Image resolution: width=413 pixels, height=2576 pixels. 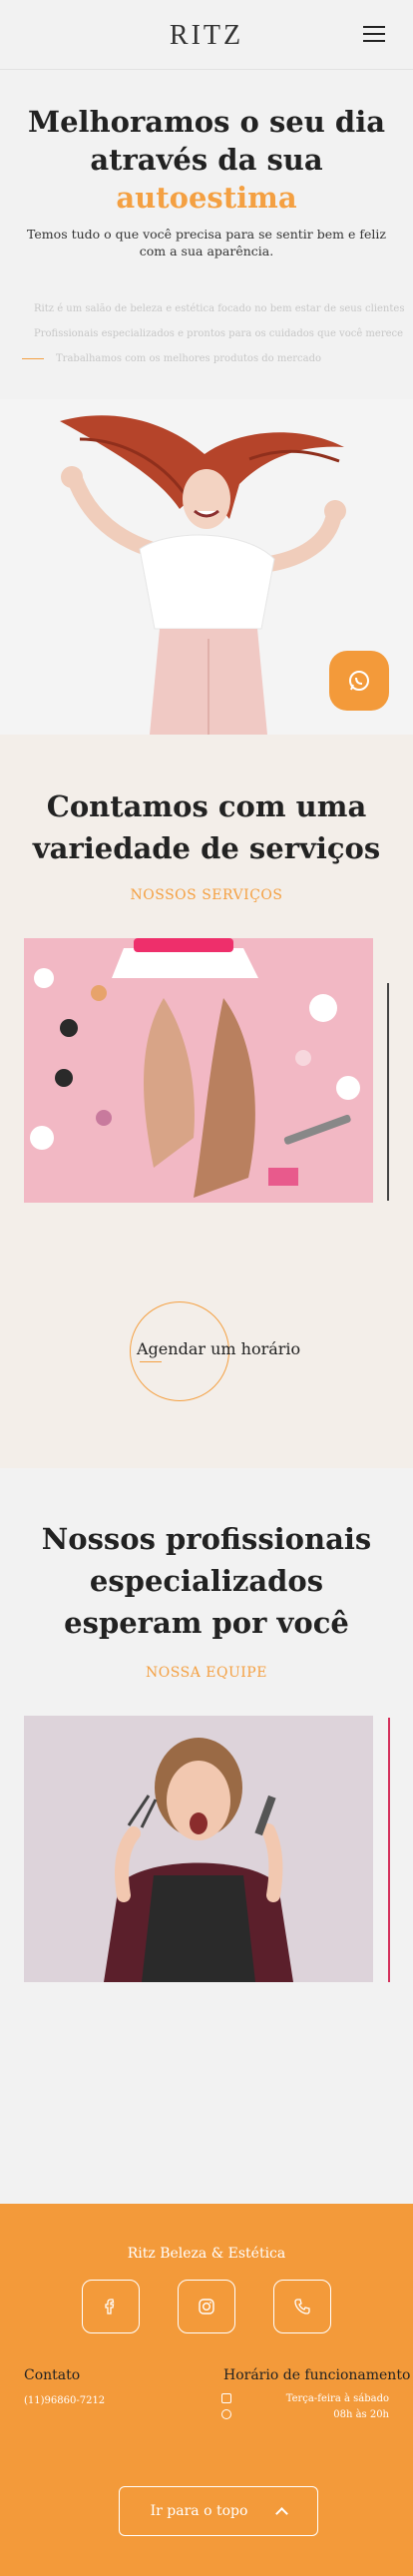 I want to click on hamburger-menu-icon, so click(x=374, y=35).